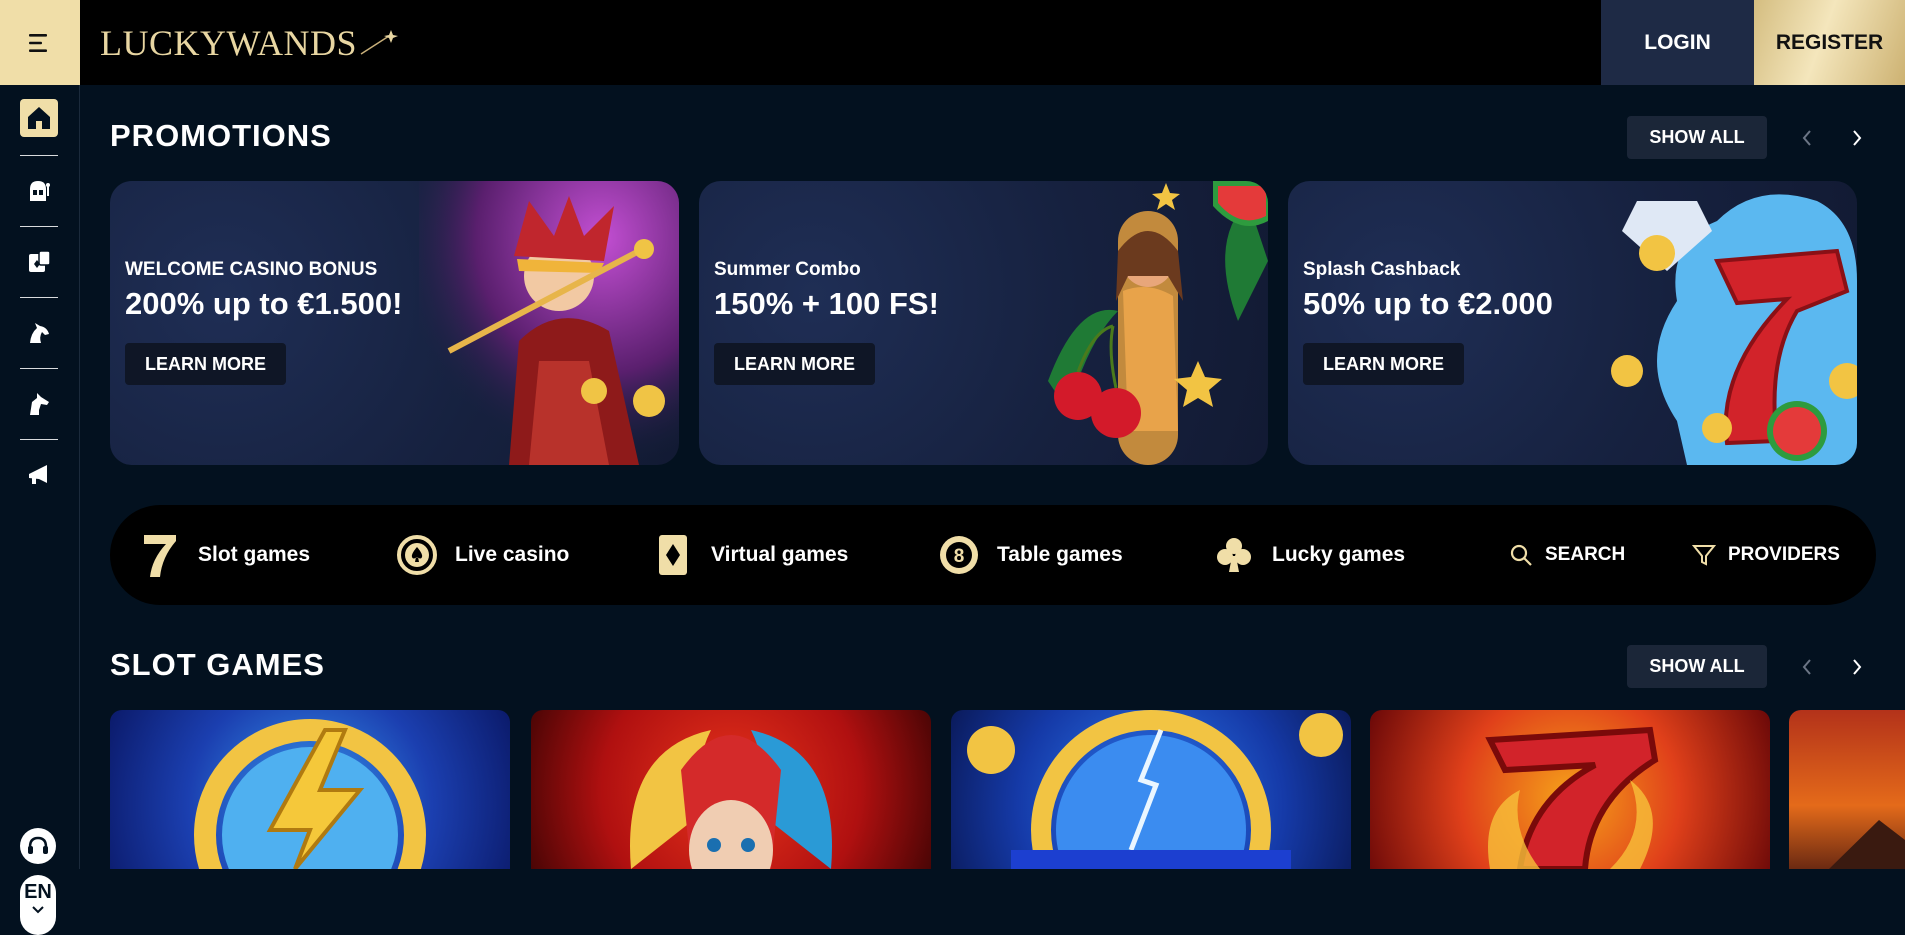  I want to click on promo-headline: 150% + 100 FS!, so click(826, 303).